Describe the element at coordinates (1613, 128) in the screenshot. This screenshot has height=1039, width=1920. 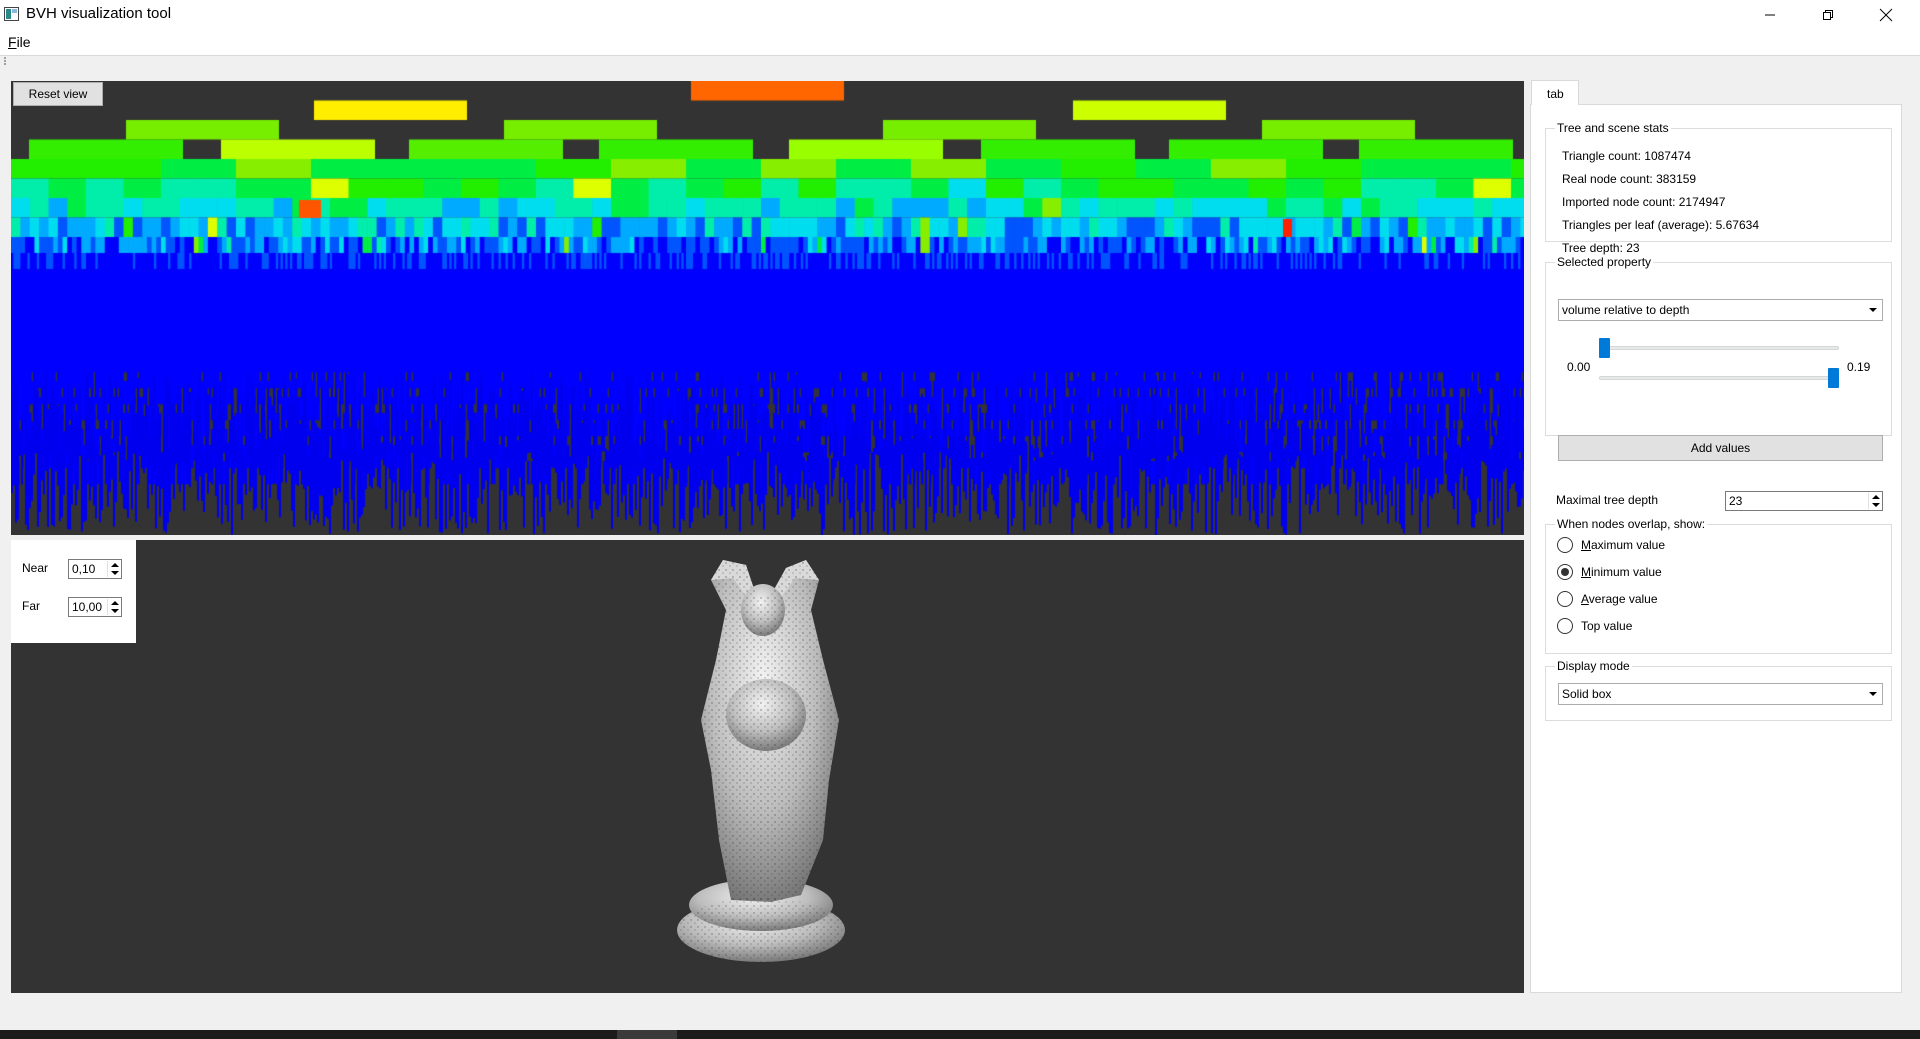
I see `stats-title: Tree and scene stats` at that location.